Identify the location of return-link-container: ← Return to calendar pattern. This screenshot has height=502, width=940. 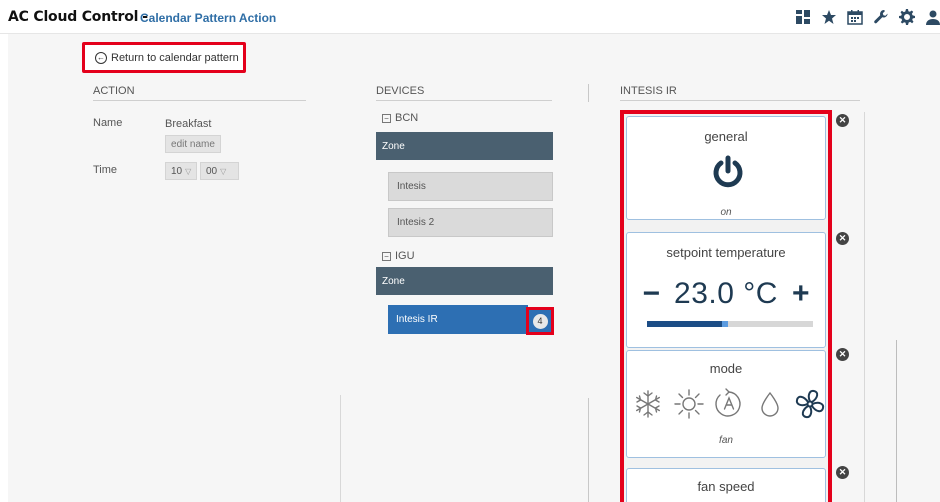
(164, 57).